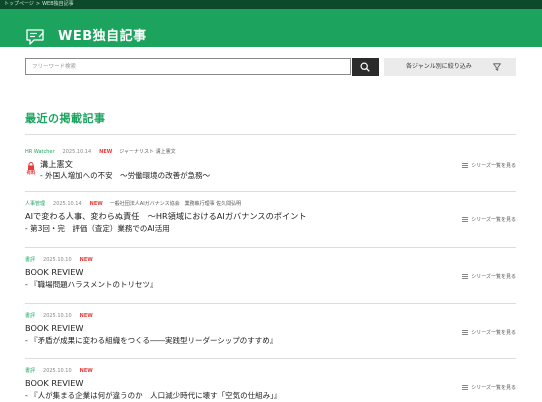 This screenshot has height=402, width=542. Describe the element at coordinates (102, 36) in the screenshot. I see `page-title: WEB独自記事` at that location.